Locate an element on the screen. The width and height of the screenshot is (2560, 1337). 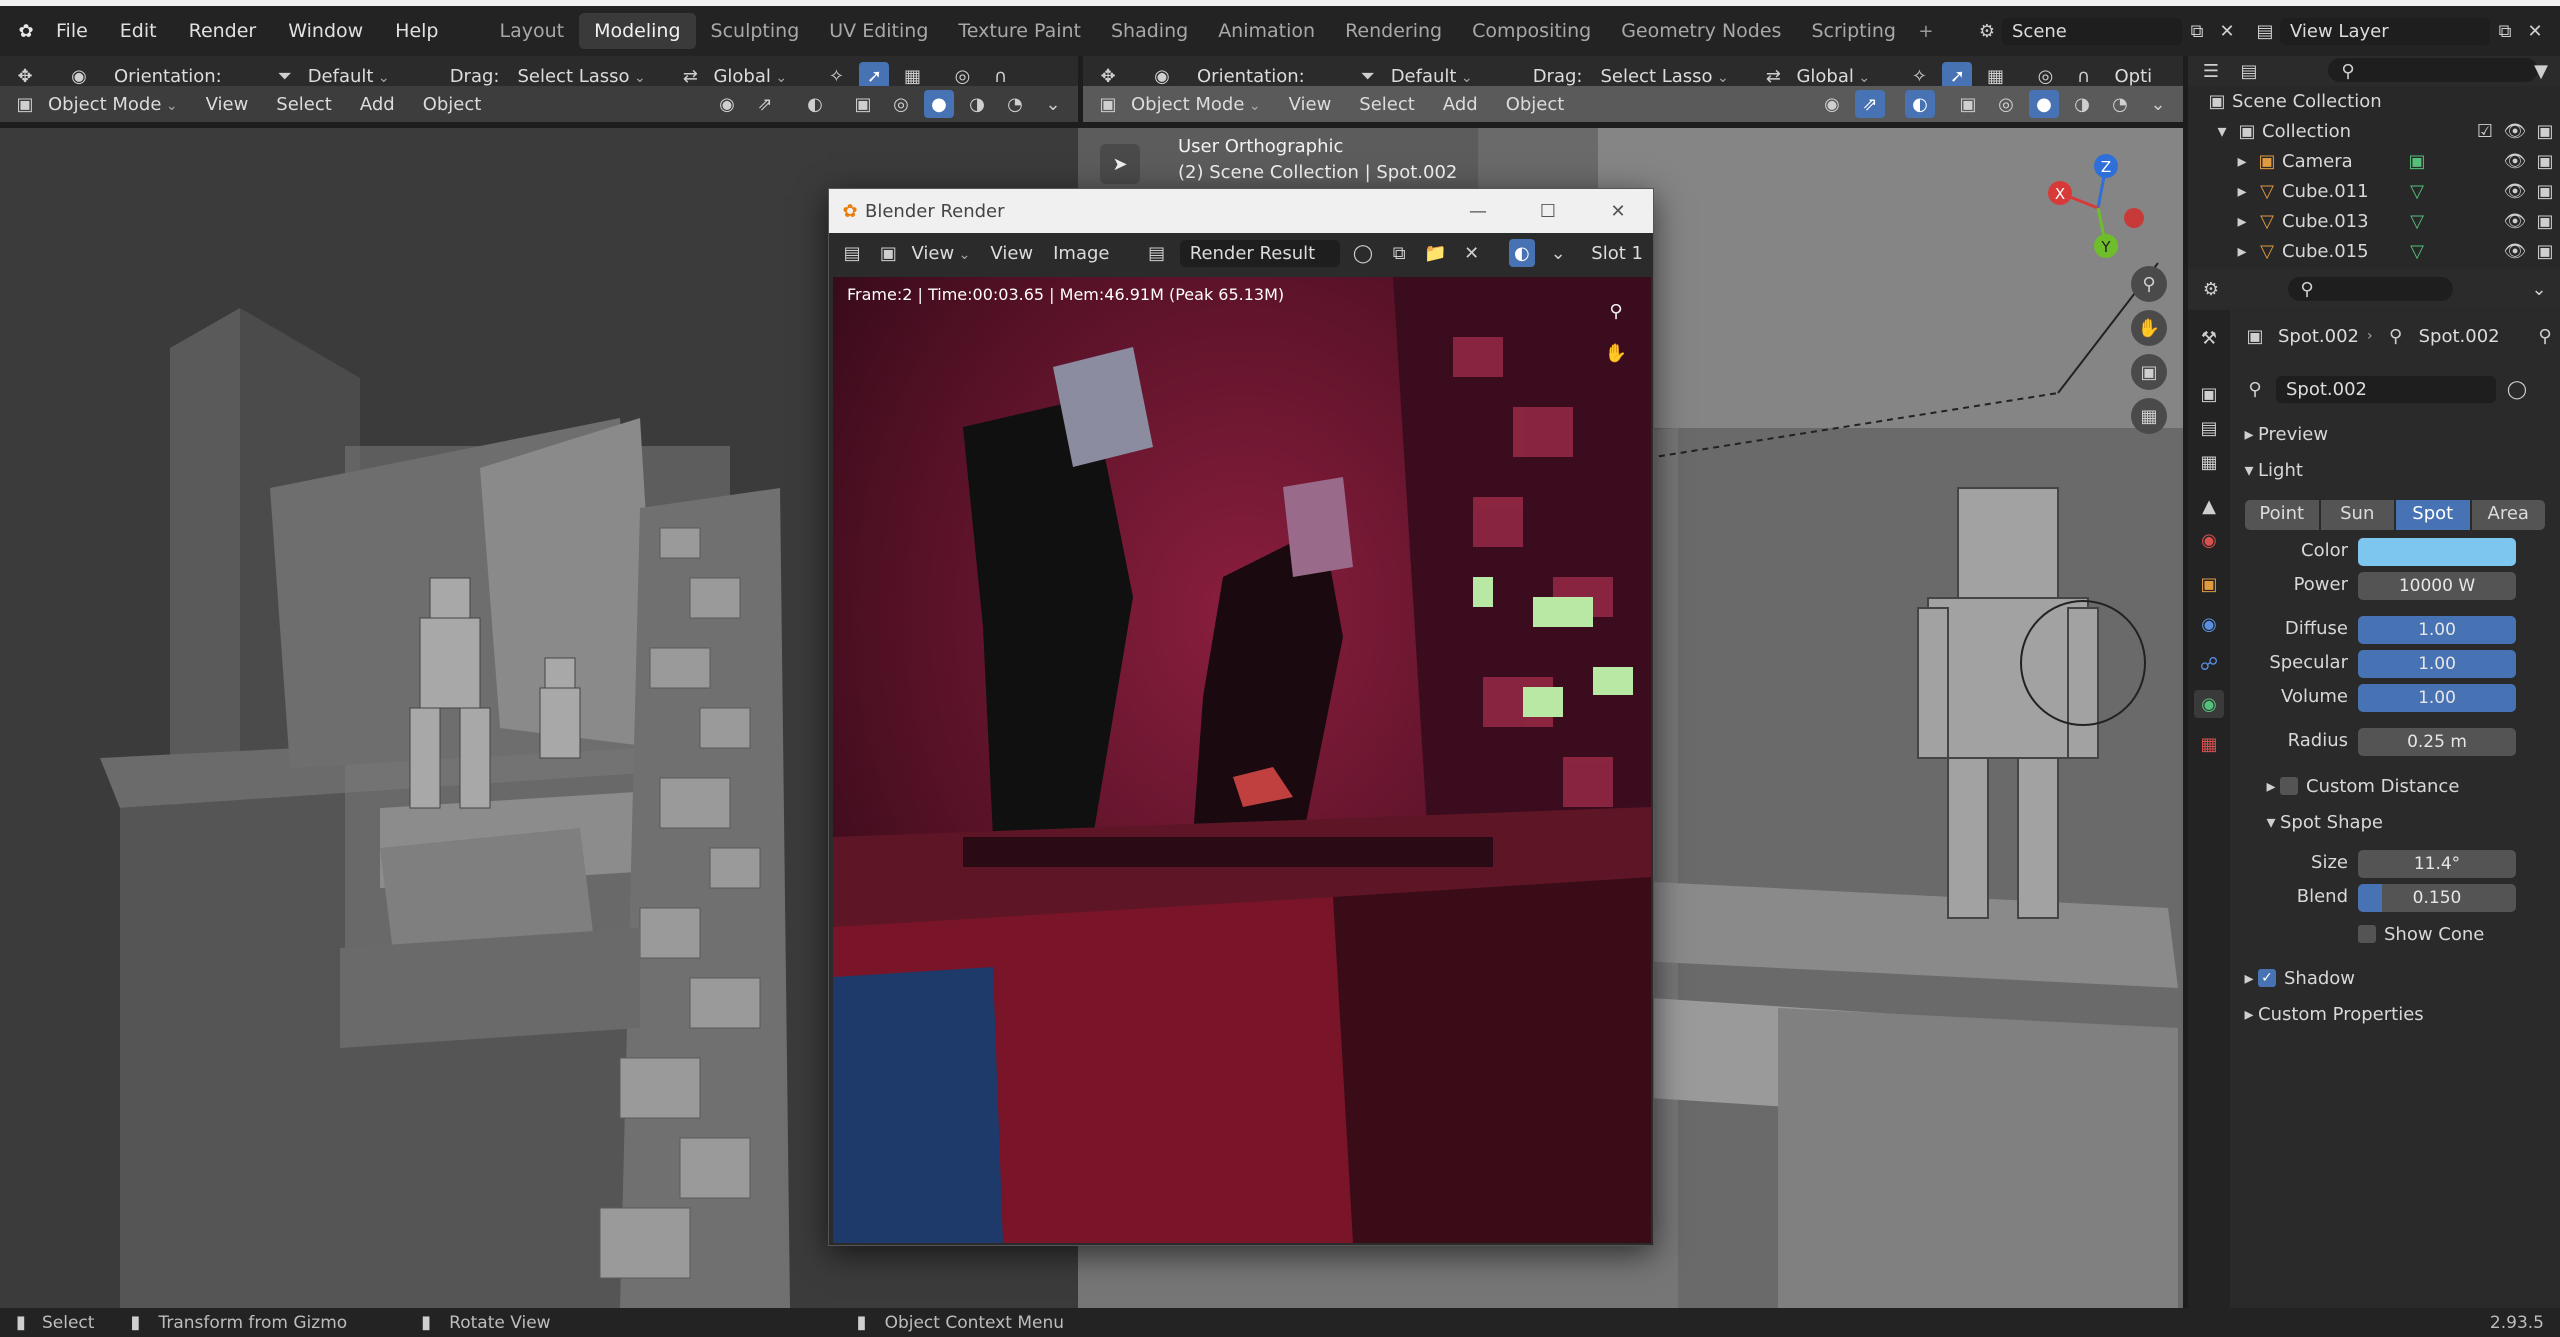
view-layer-selector: View Layer is located at coordinates (2385, 31).